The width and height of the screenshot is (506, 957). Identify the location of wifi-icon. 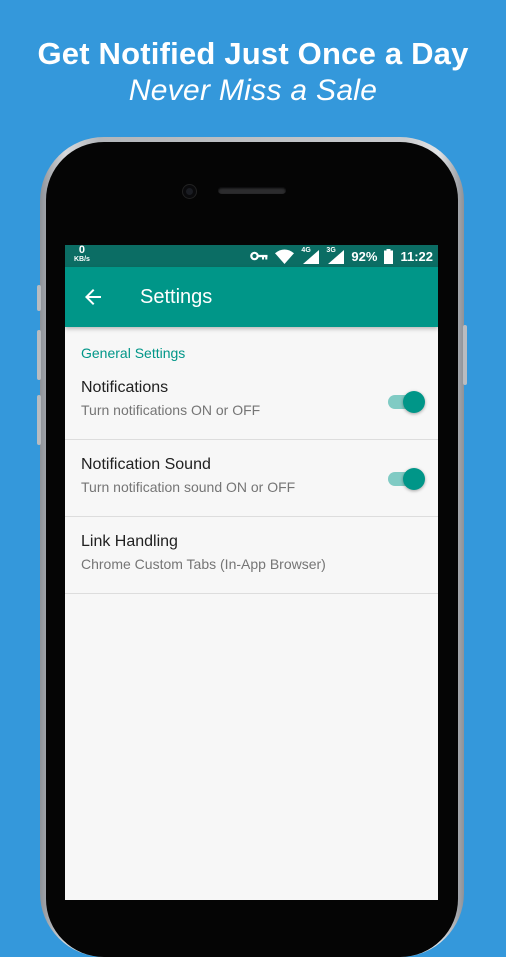
(285, 256).